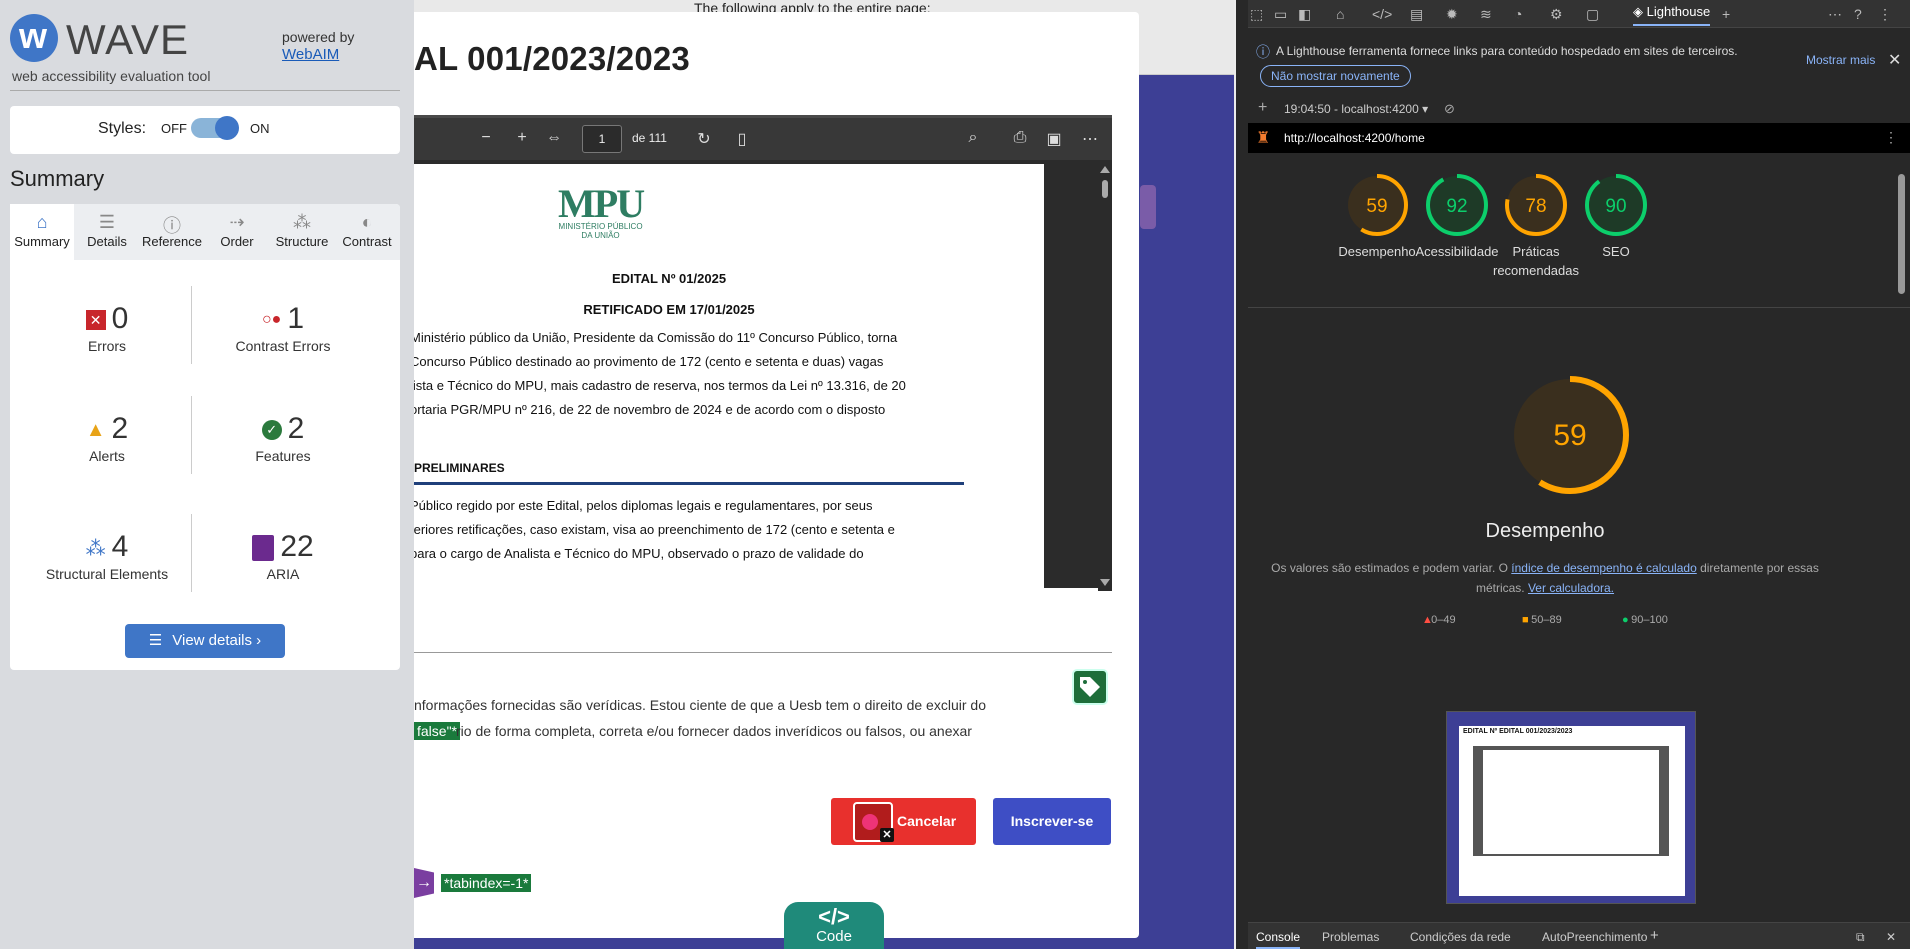  Describe the element at coordinates (237, 222) in the screenshot. I see `order-icon: ⇢` at that location.